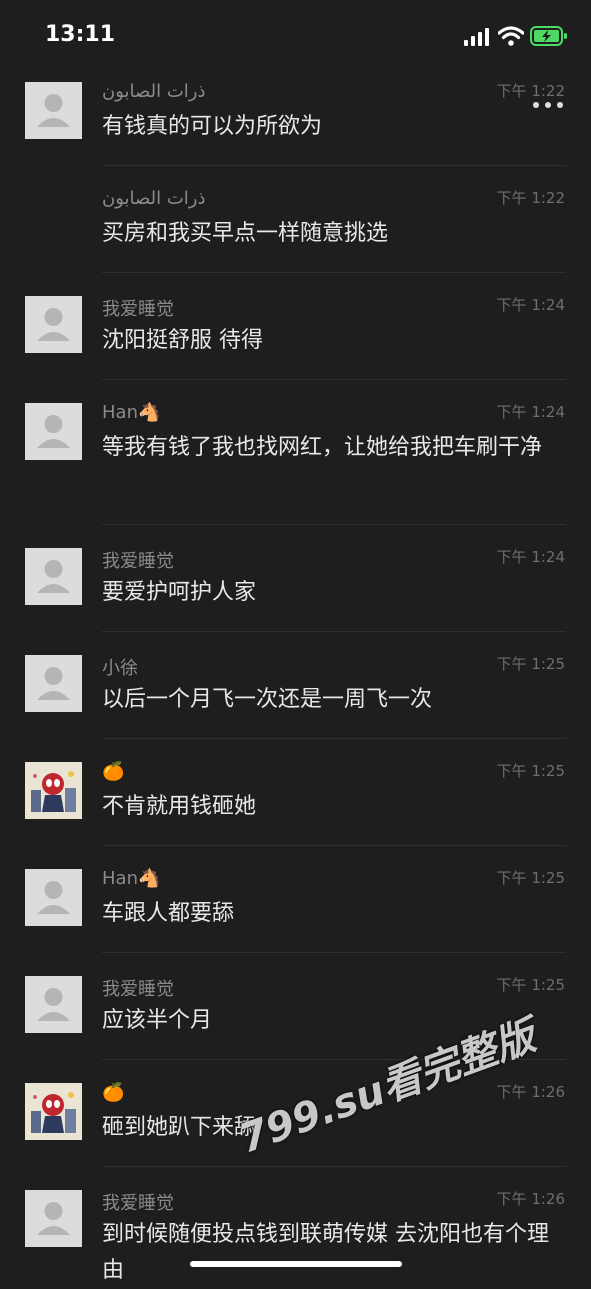 The width and height of the screenshot is (591, 1289). I want to click on list-item: 🍊 下午 1:25 不肯就用钱砸她, so click(295, 803).